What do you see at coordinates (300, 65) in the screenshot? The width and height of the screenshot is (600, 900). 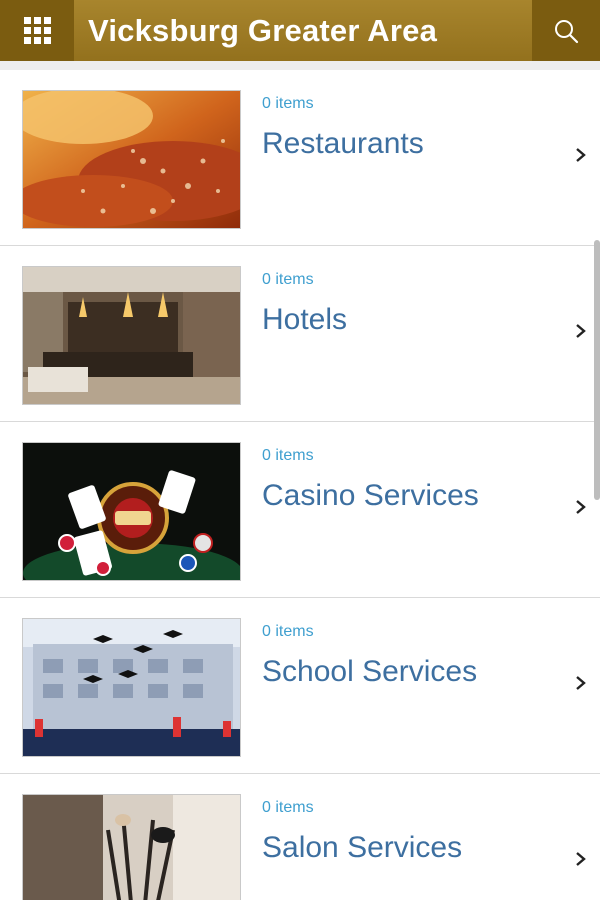 I see `header-divider` at bounding box center [300, 65].